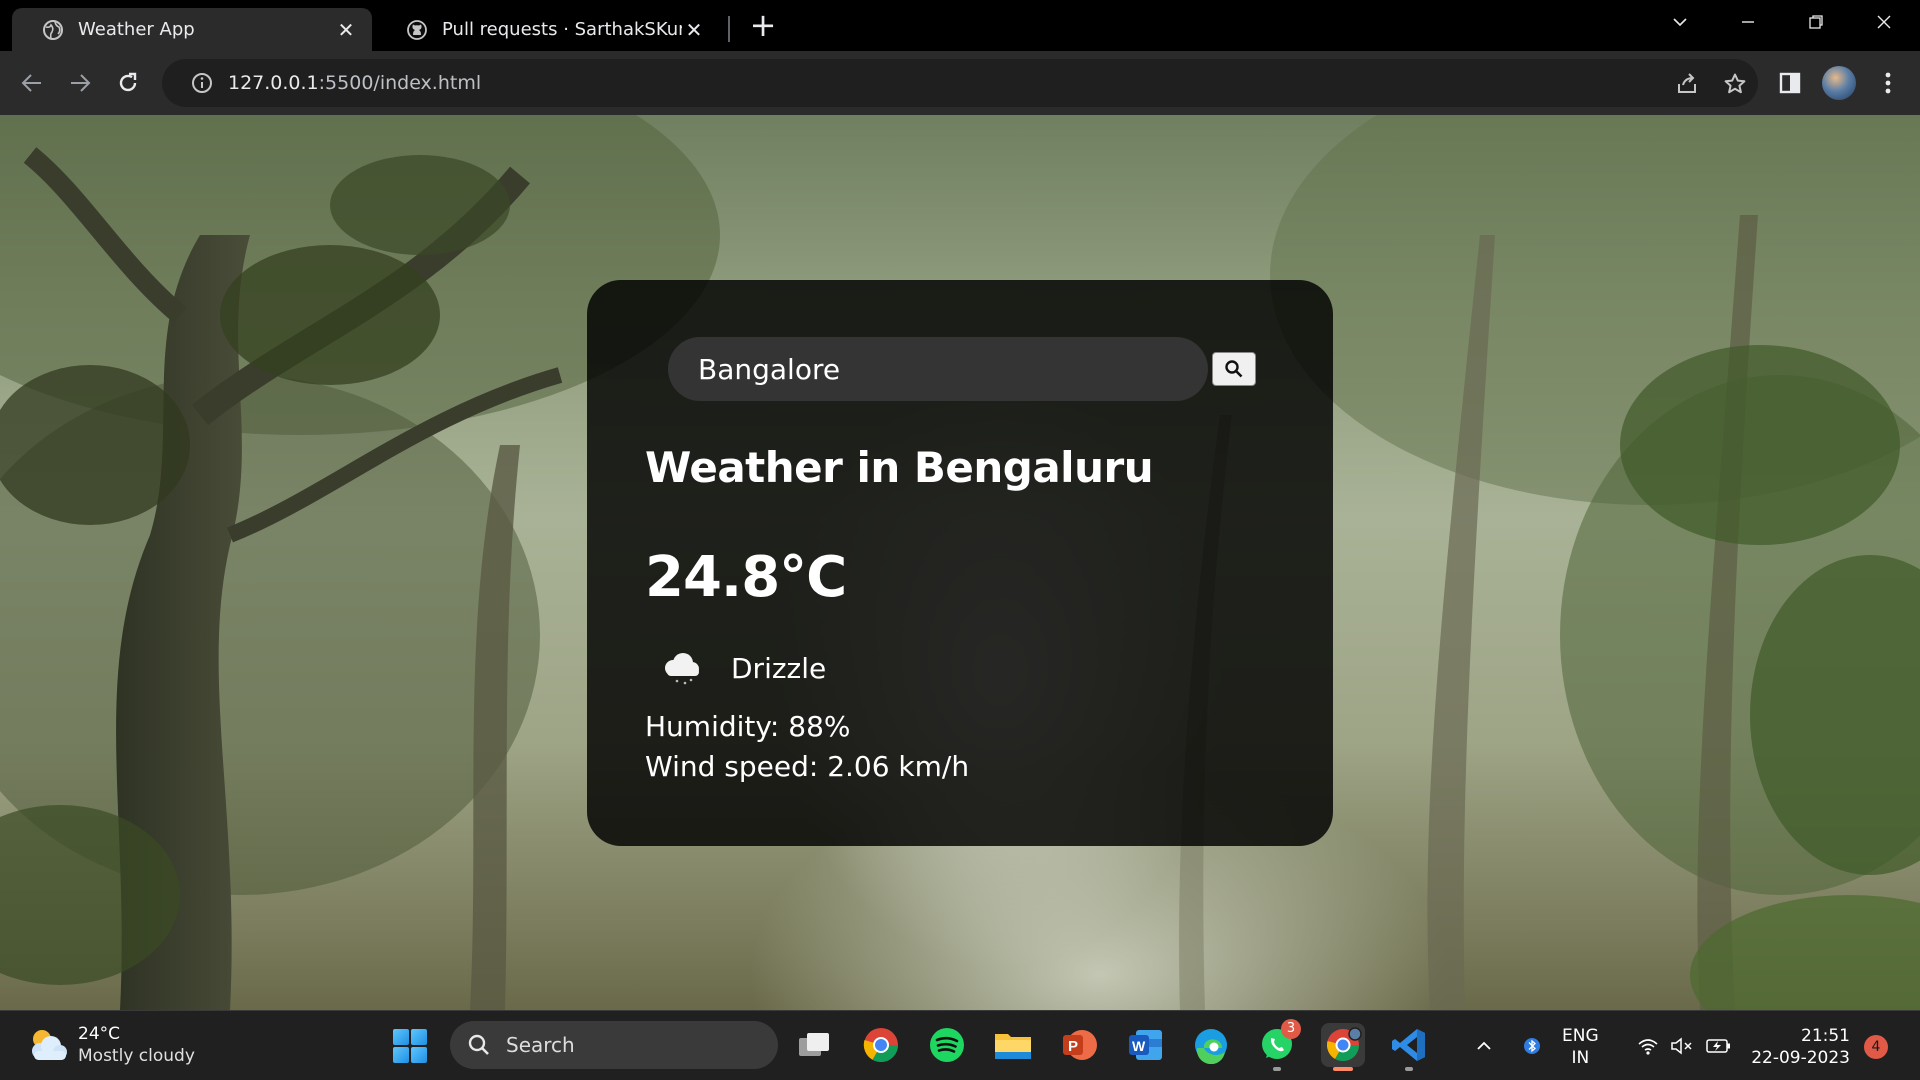 This screenshot has width=1920, height=1080. Describe the element at coordinates (540, 1045) in the screenshot. I see `taskbar-search-label: Search` at that location.